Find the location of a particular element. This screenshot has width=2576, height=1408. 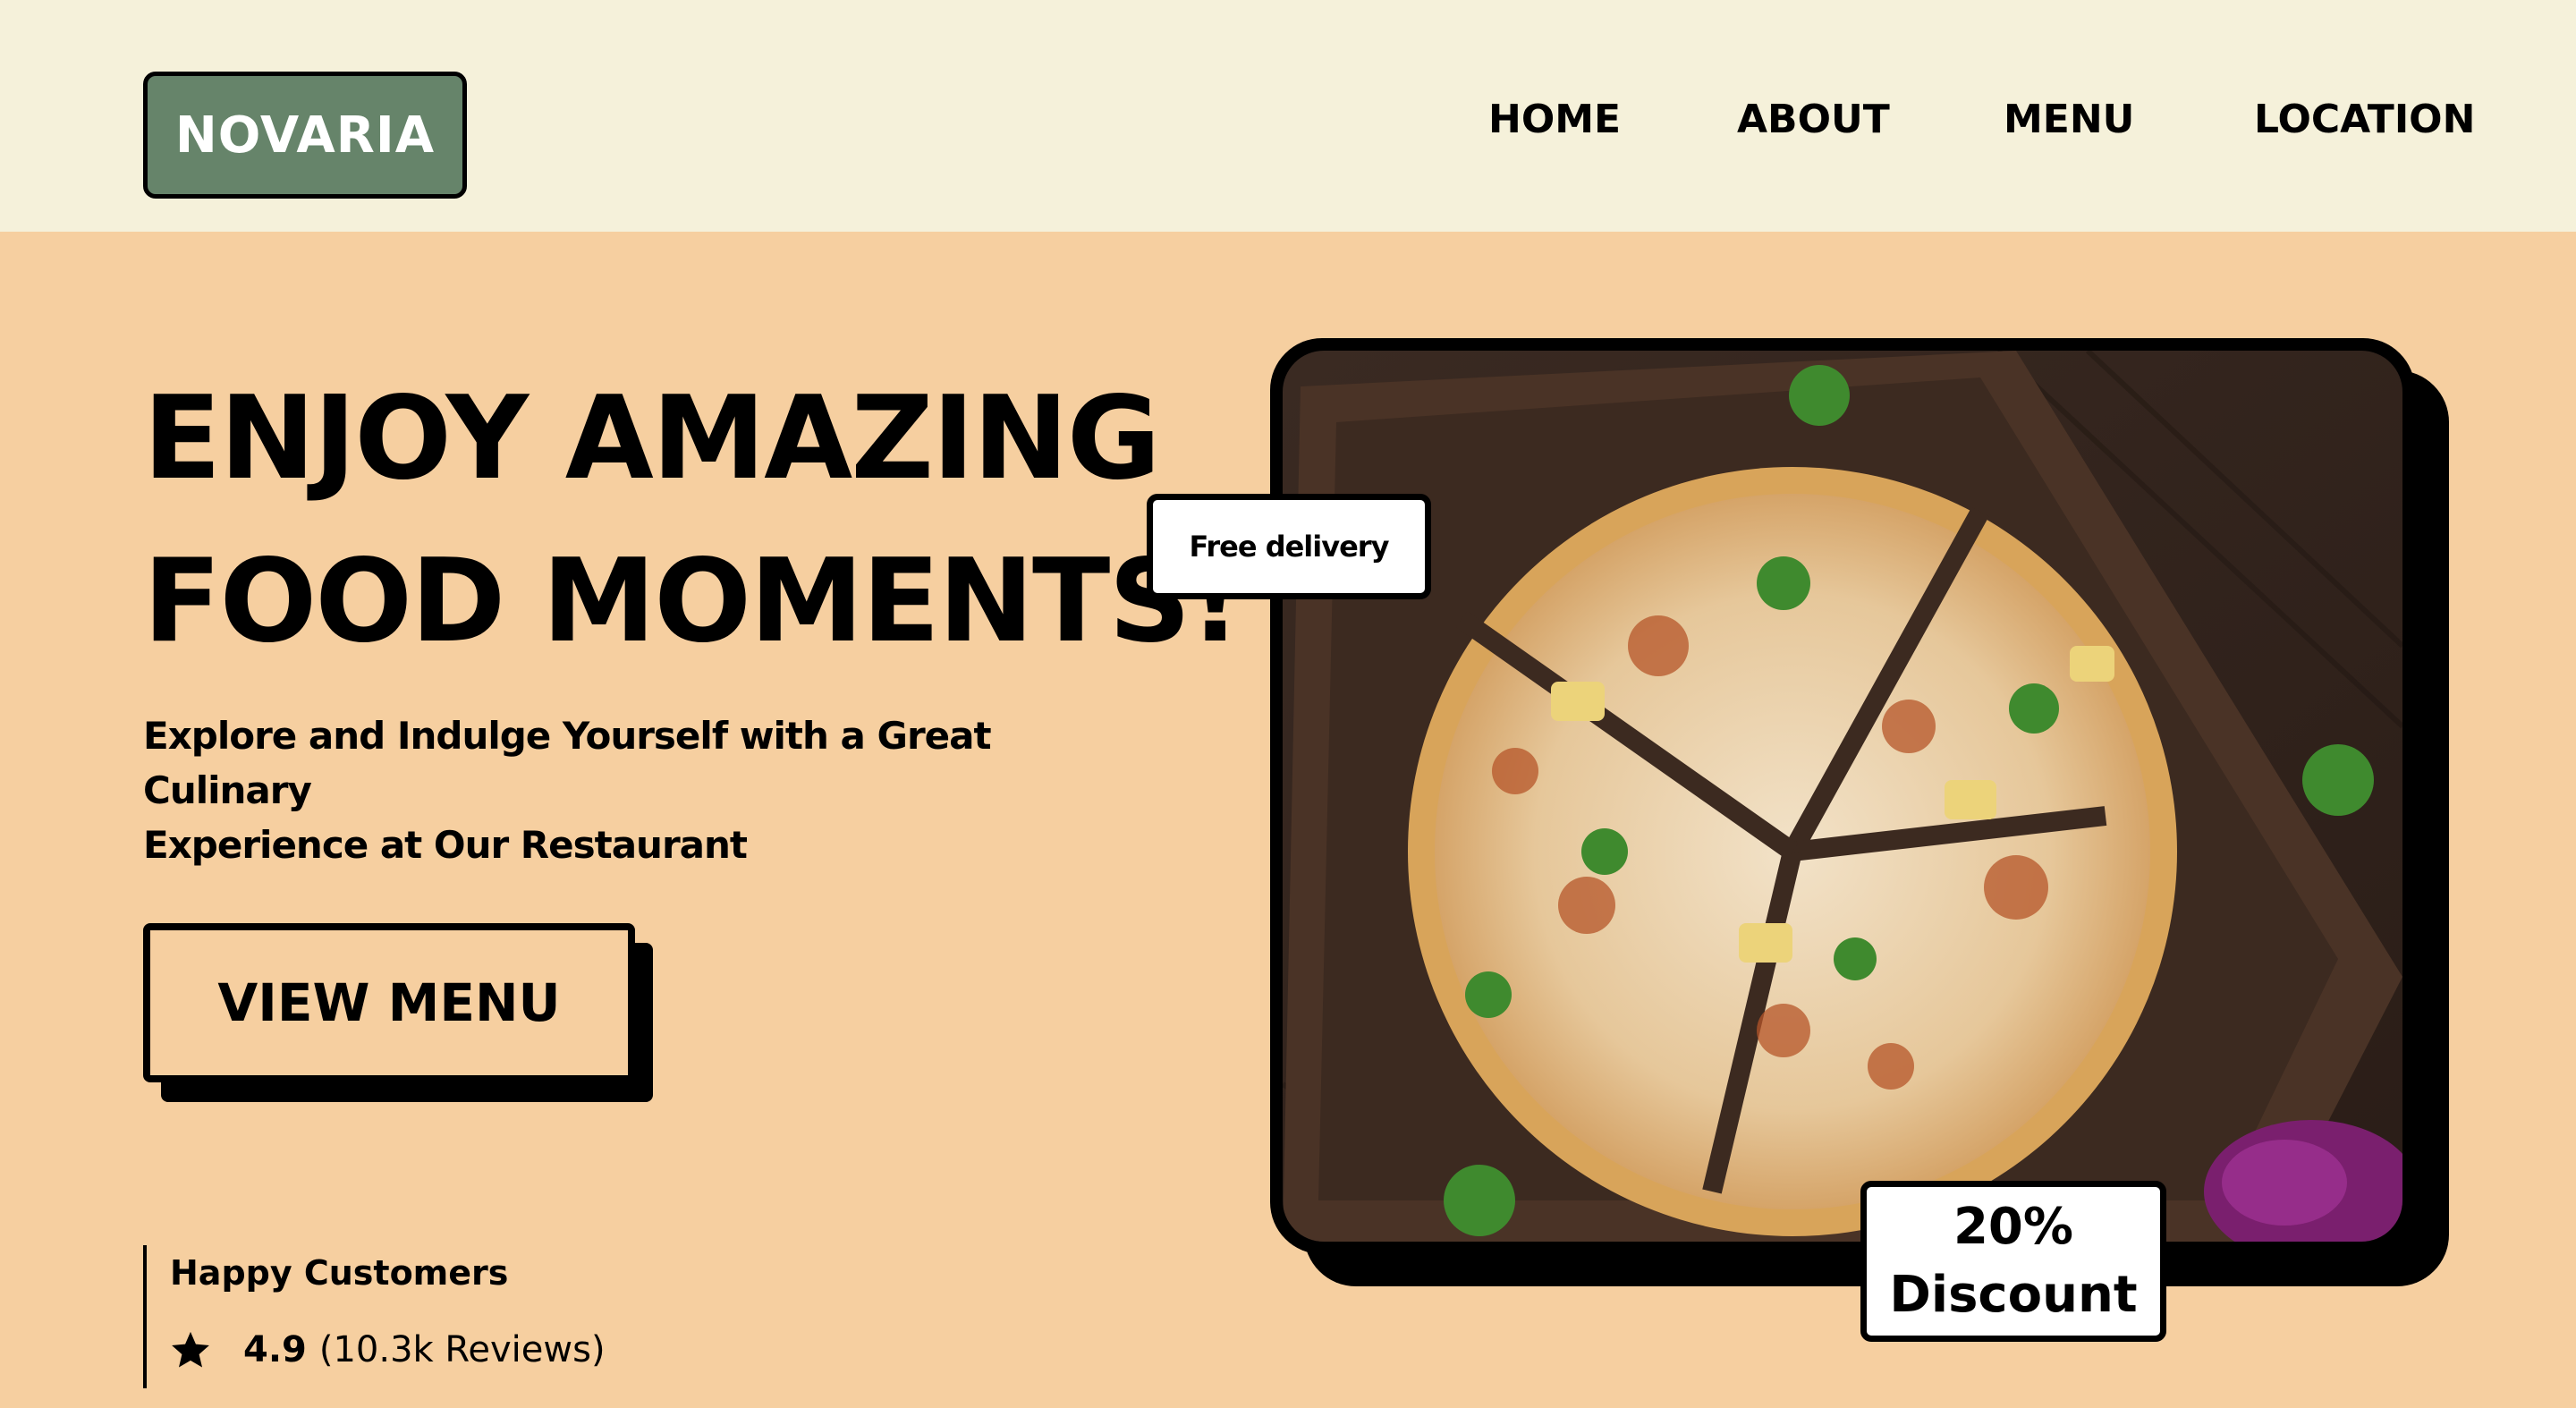

view-menu-button: VIEW MENU is located at coordinates (389, 1002).